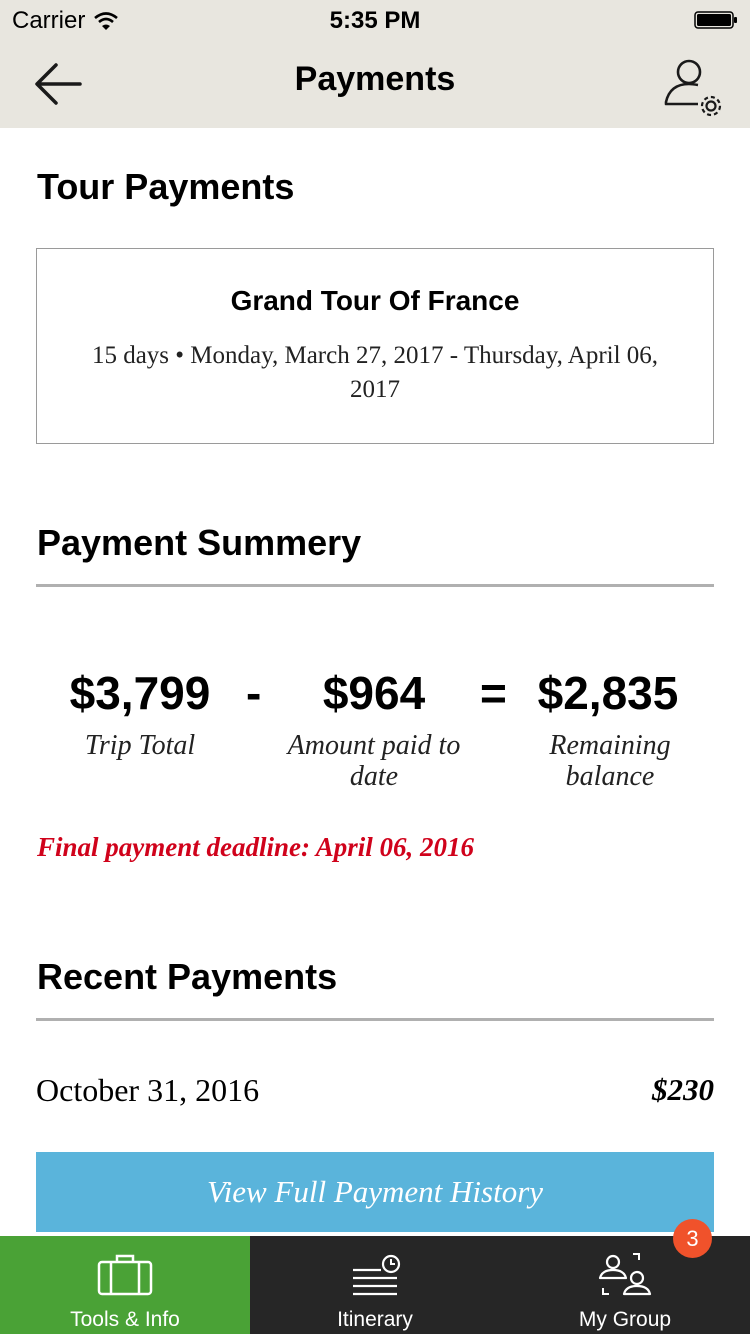 The height and width of the screenshot is (1334, 750). I want to click on tab-tools-info: Tools & Info, so click(125, 1285).